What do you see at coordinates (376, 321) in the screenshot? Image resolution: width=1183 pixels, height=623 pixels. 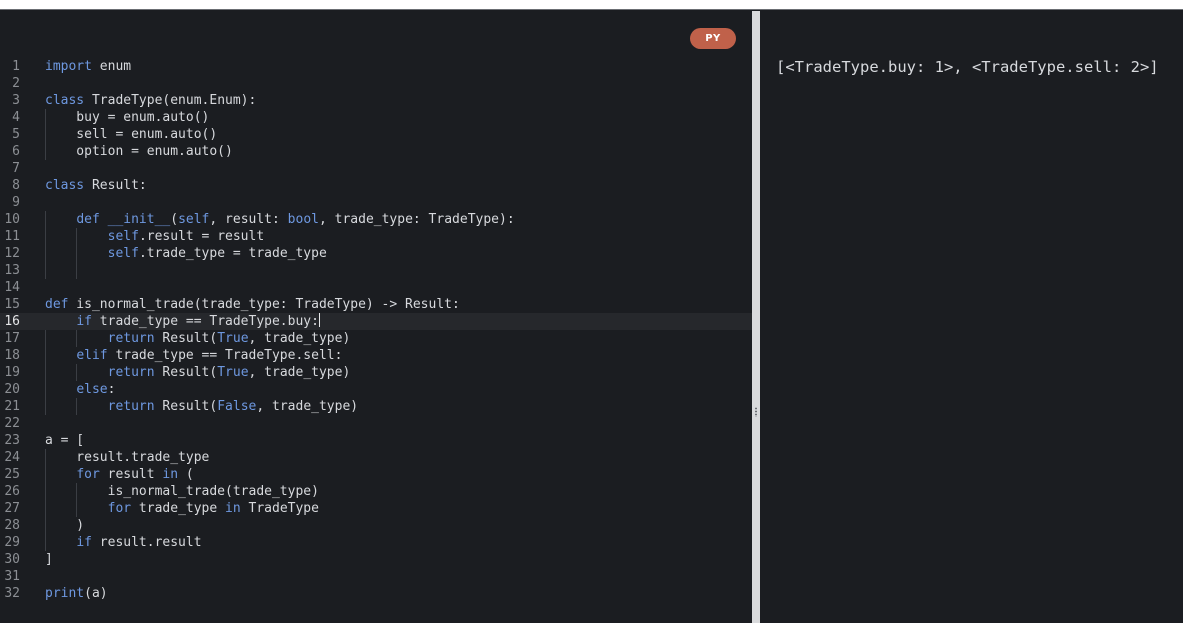 I see `code-line: 16 if trade_type == TradeType.buy:` at bounding box center [376, 321].